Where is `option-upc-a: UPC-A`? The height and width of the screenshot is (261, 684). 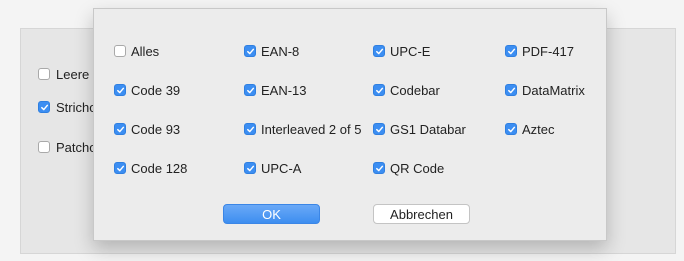
option-upc-a: UPC-A is located at coordinates (272, 168).